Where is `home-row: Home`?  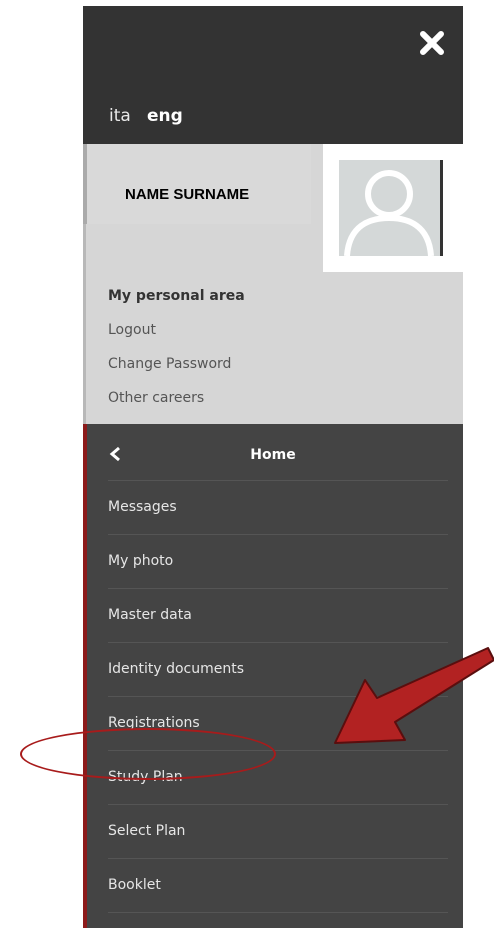
home-row: Home is located at coordinates (273, 452).